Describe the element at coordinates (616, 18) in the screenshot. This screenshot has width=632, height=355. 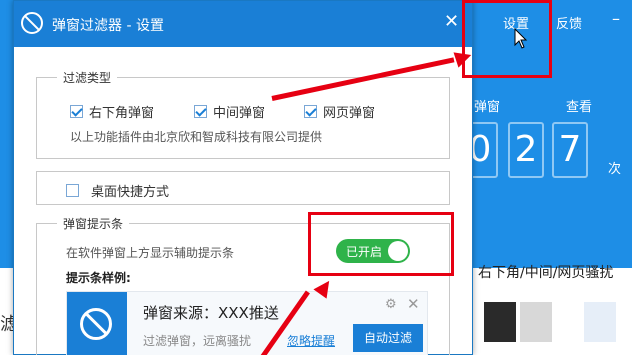
I see `minimize-icon: –` at that location.